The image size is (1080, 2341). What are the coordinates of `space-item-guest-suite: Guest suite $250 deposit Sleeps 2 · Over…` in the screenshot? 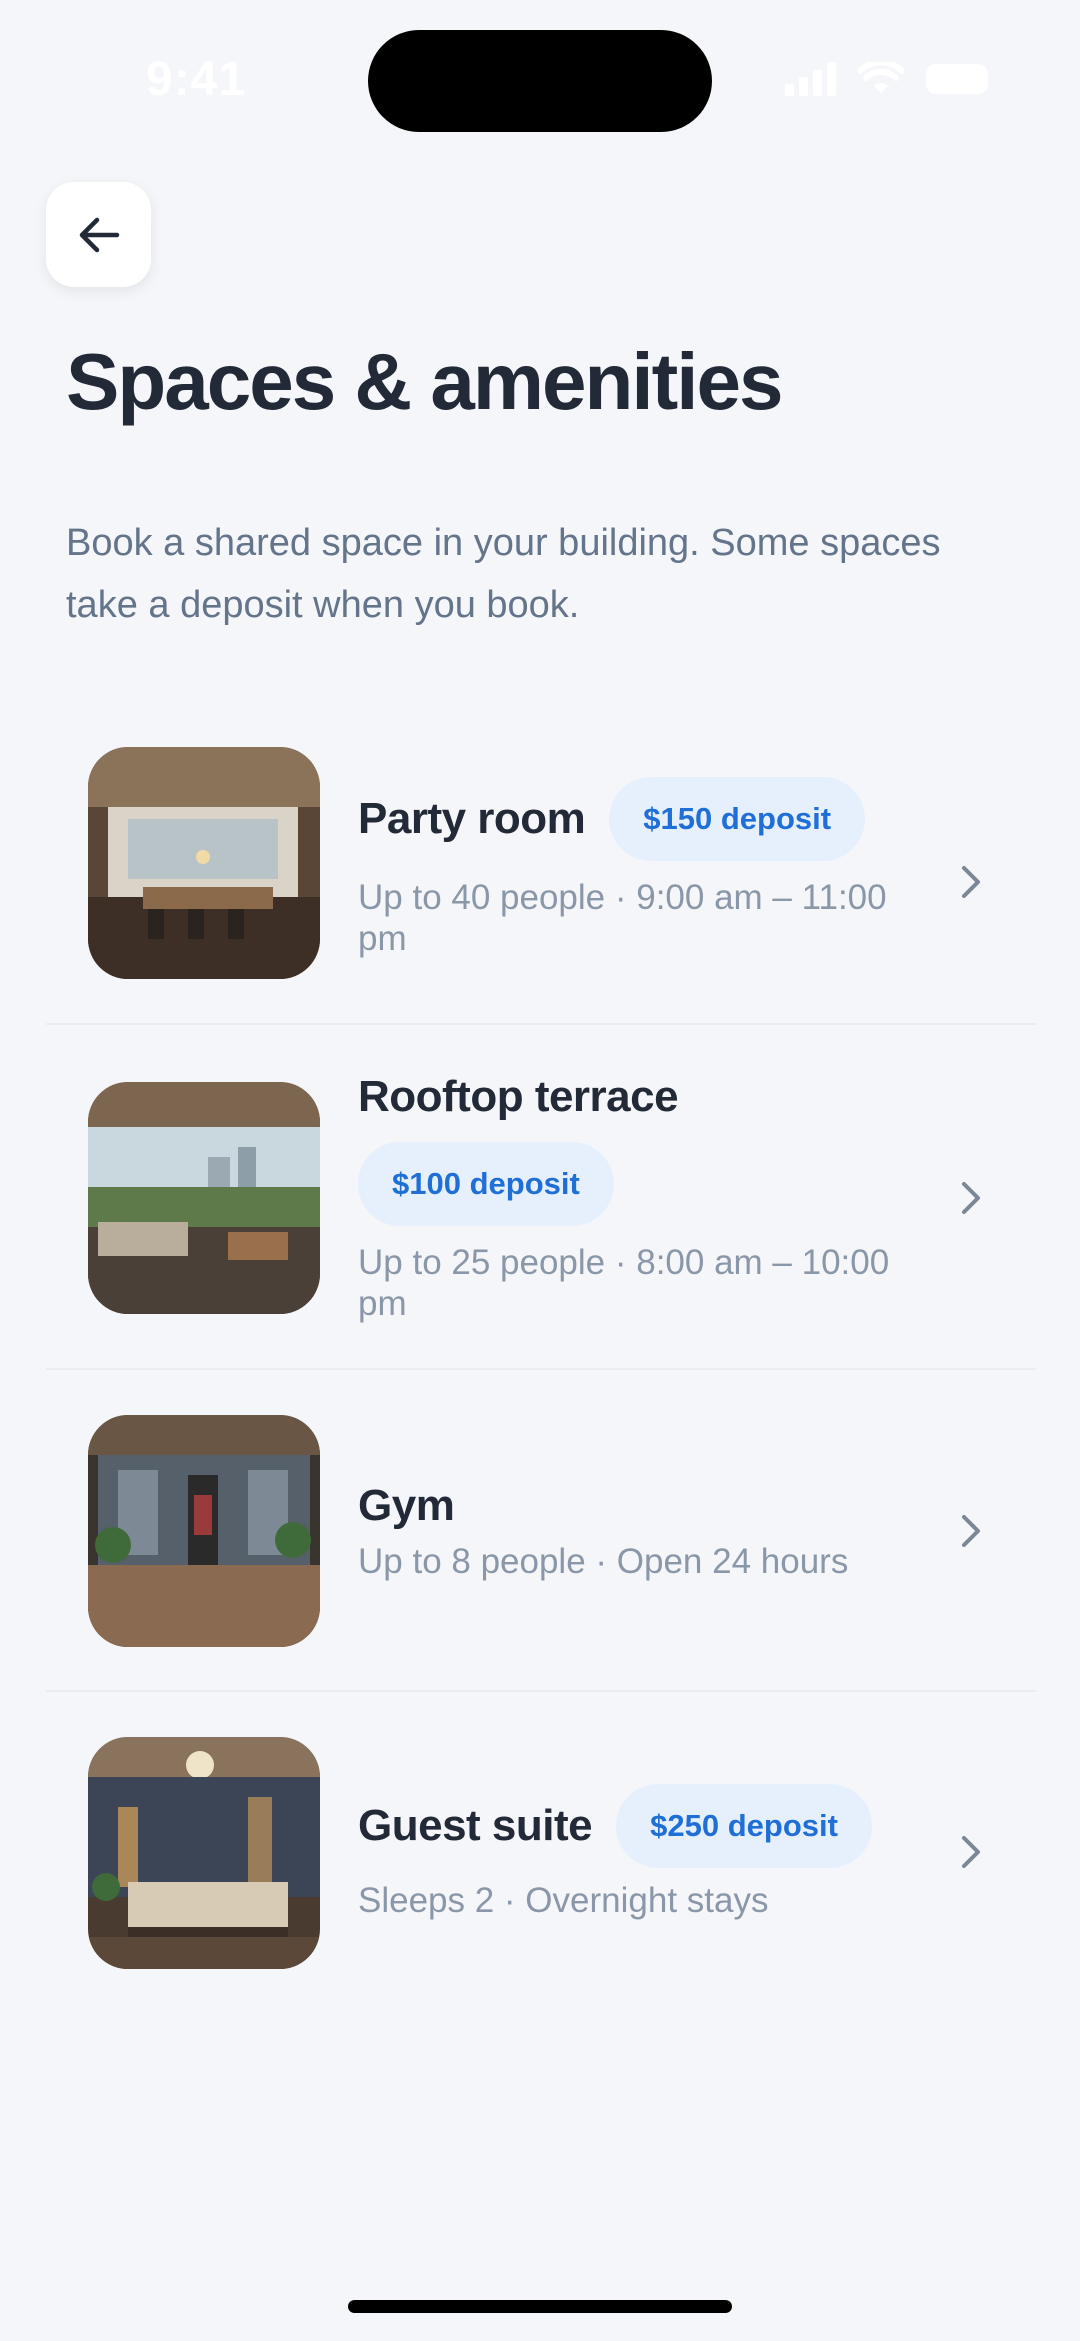 It's located at (541, 1852).